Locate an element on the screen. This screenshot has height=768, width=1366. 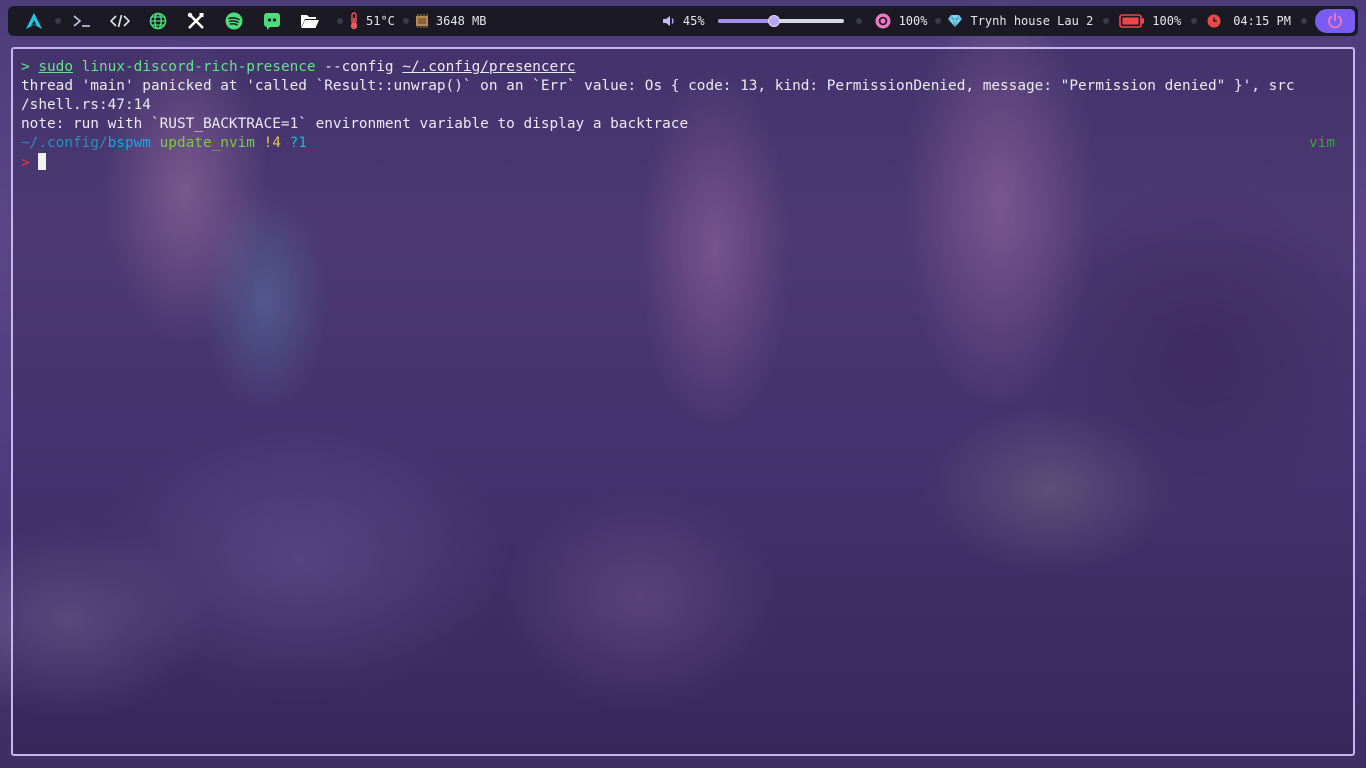
workspace-arch is located at coordinates (34, 21).